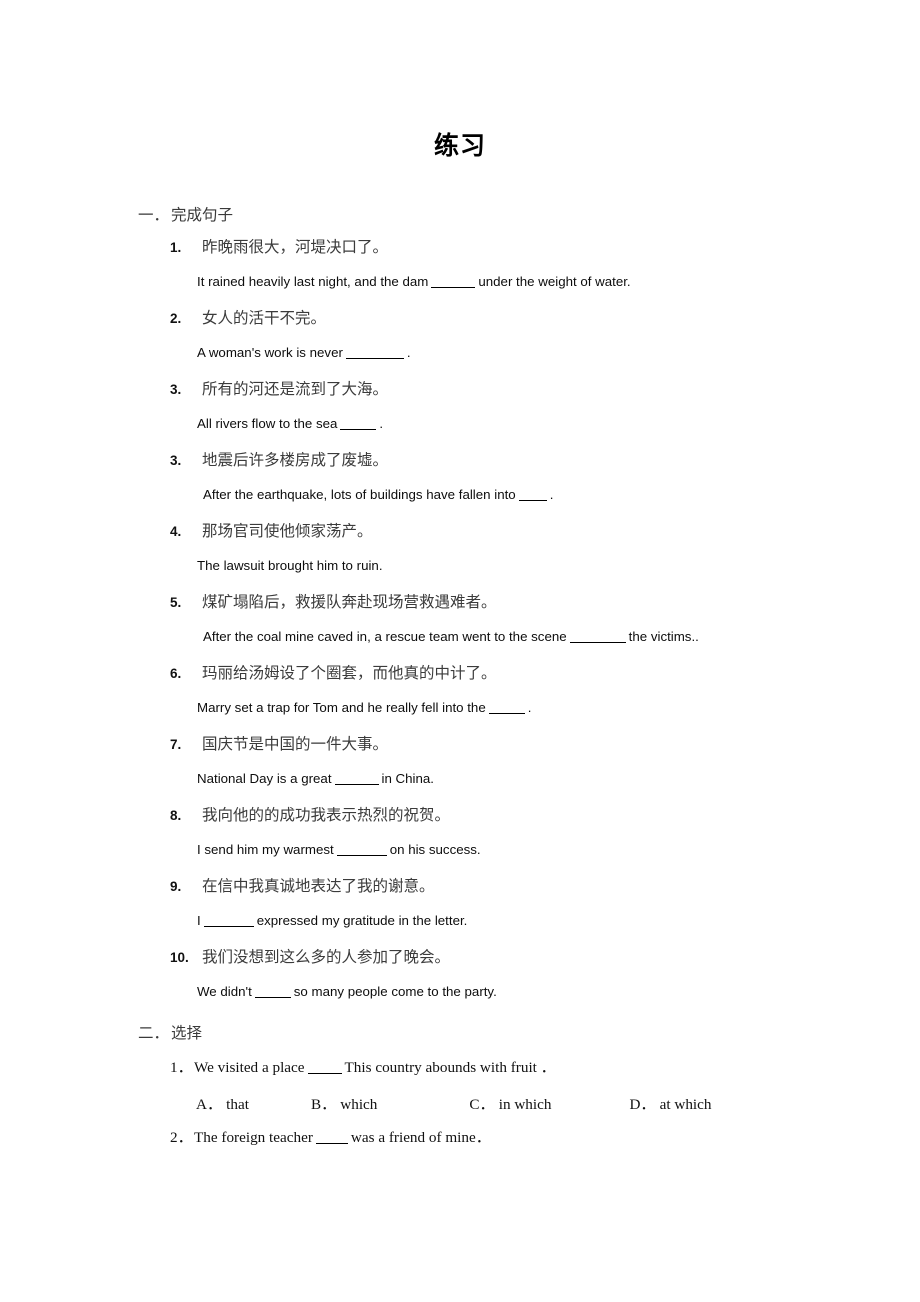 This screenshot has height=1302, width=920. I want to click on item-english-answer-line: National Day is a great in China., so click(558, 779).